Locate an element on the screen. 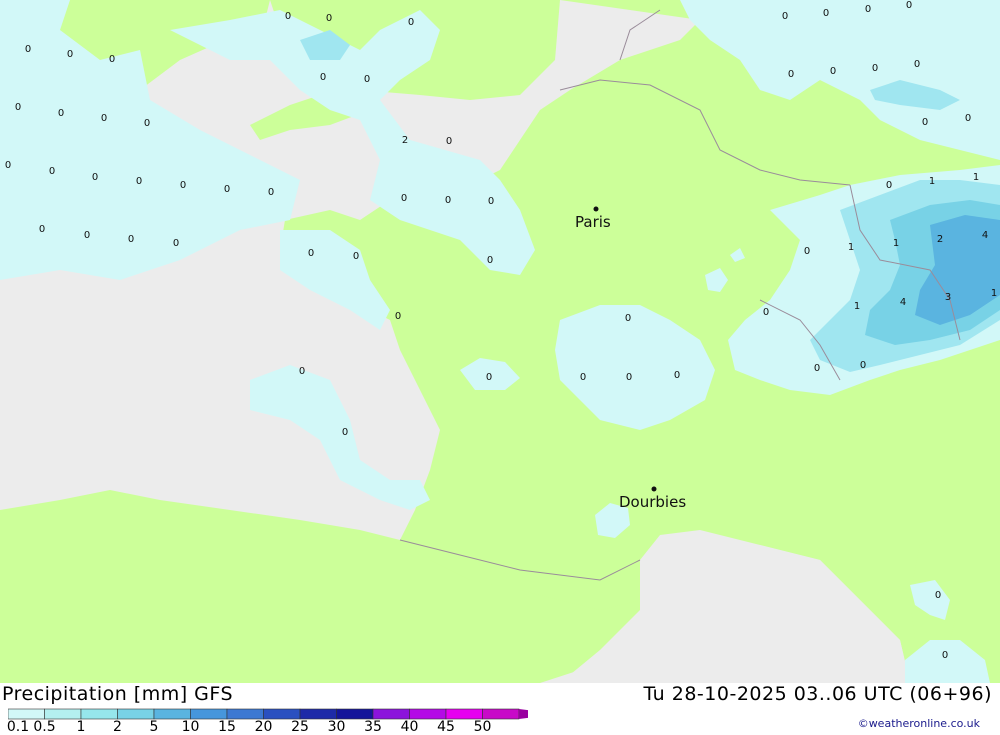 This screenshot has width=1000, height=735. precip-legend: 0.1 0.5 1 2 5 10 15 20 25 30 35 40 45 50 is located at coordinates (282, 721).